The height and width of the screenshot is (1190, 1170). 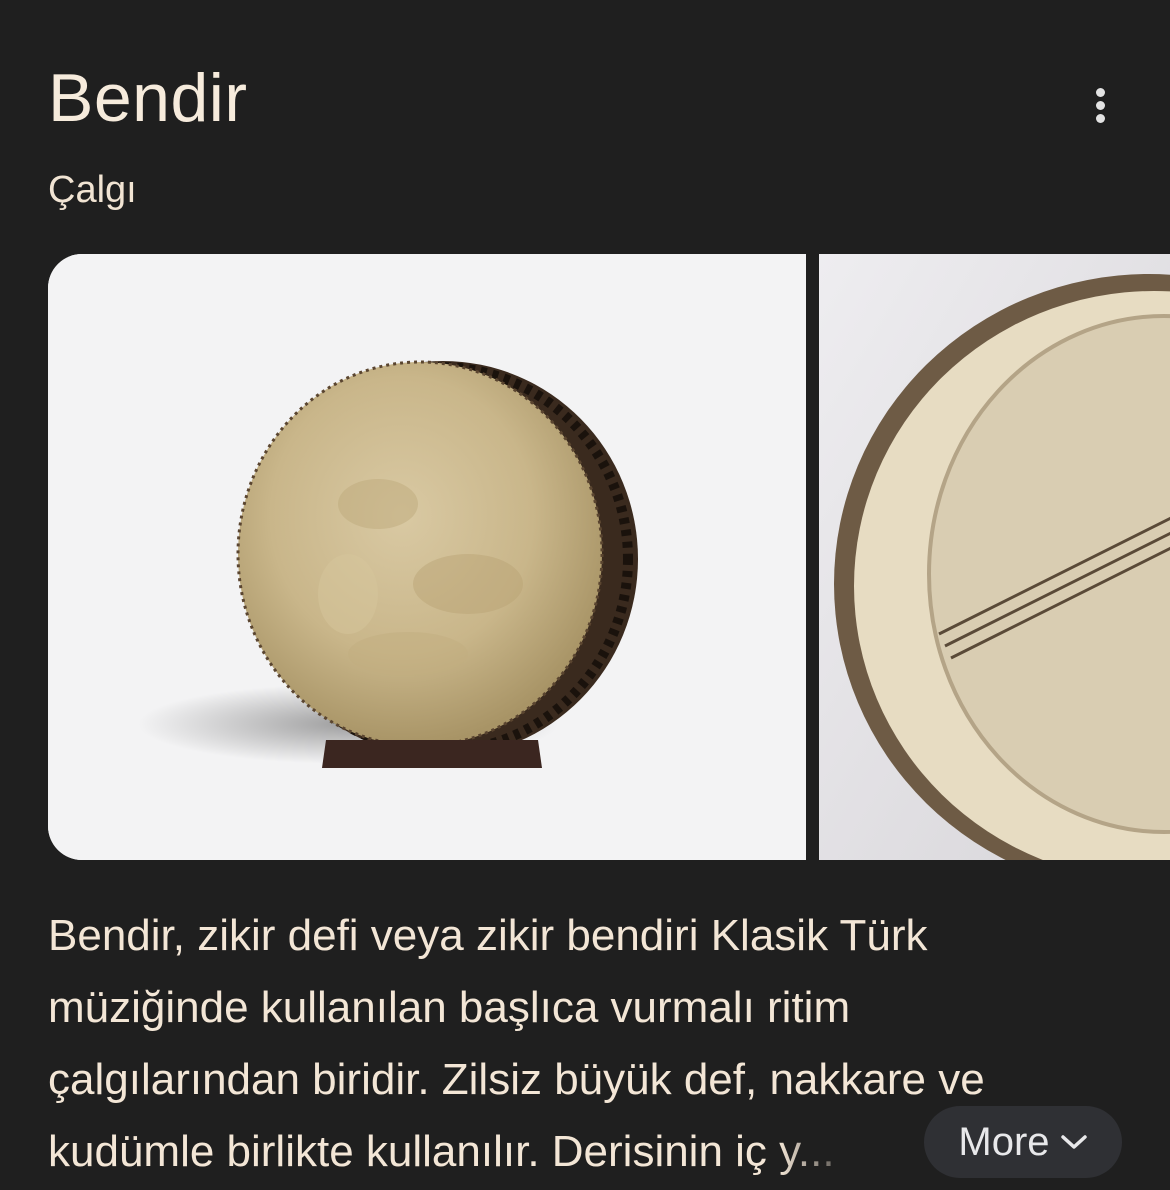 I want to click on more-options-button, so click(x=1100, y=105).